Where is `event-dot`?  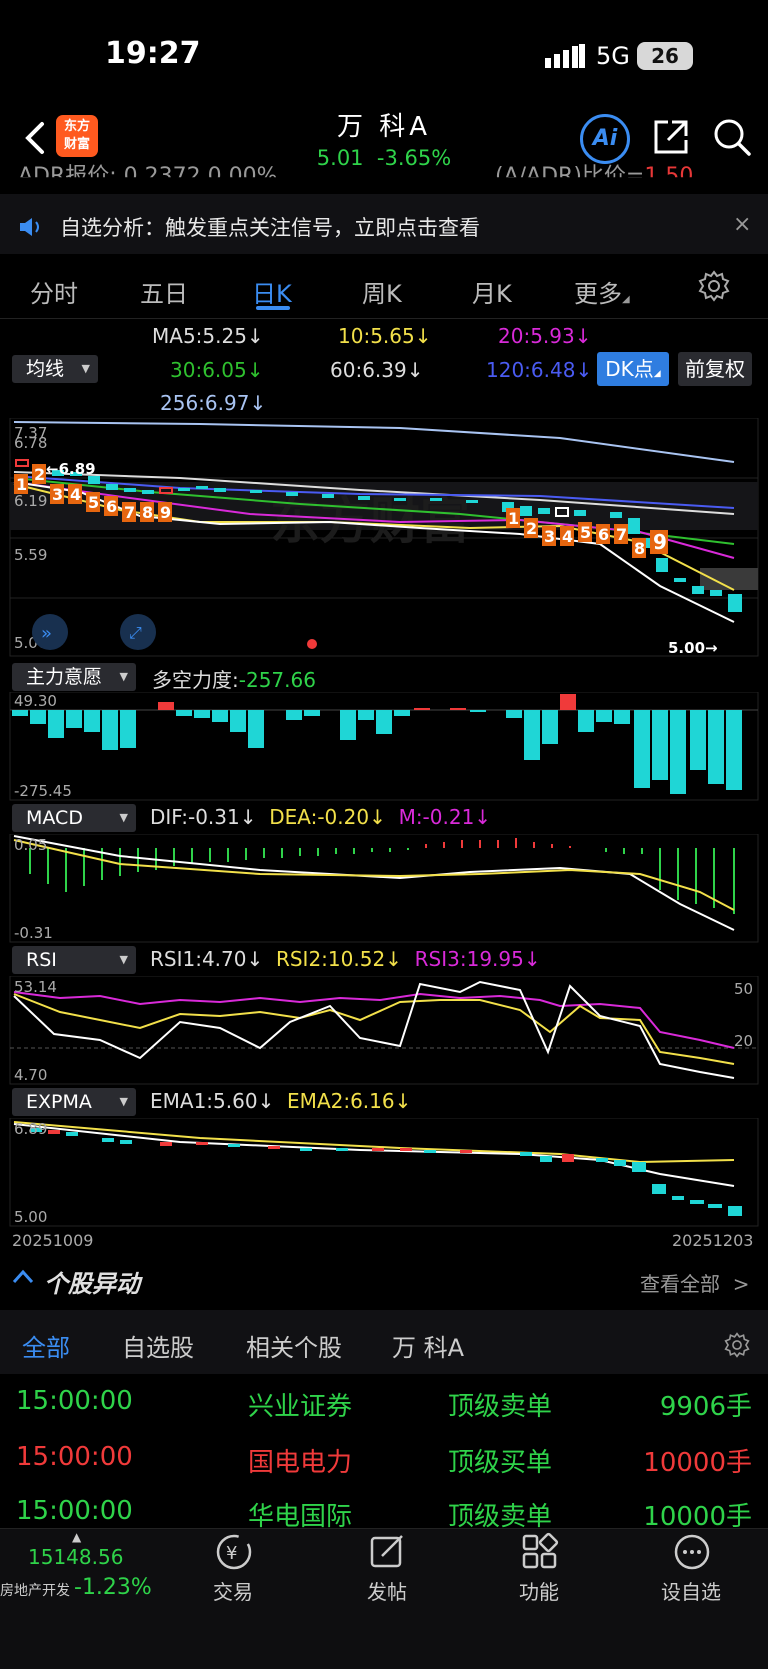 event-dot is located at coordinates (312, 644).